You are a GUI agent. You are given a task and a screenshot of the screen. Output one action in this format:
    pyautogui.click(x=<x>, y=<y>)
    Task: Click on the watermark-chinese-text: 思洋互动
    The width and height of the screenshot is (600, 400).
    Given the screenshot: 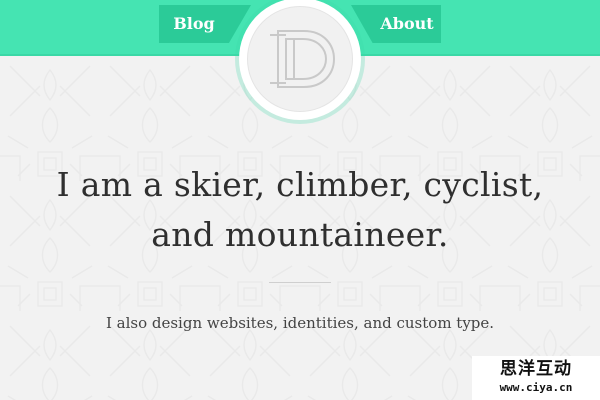 What is the action you would take?
    pyautogui.click(x=536, y=369)
    